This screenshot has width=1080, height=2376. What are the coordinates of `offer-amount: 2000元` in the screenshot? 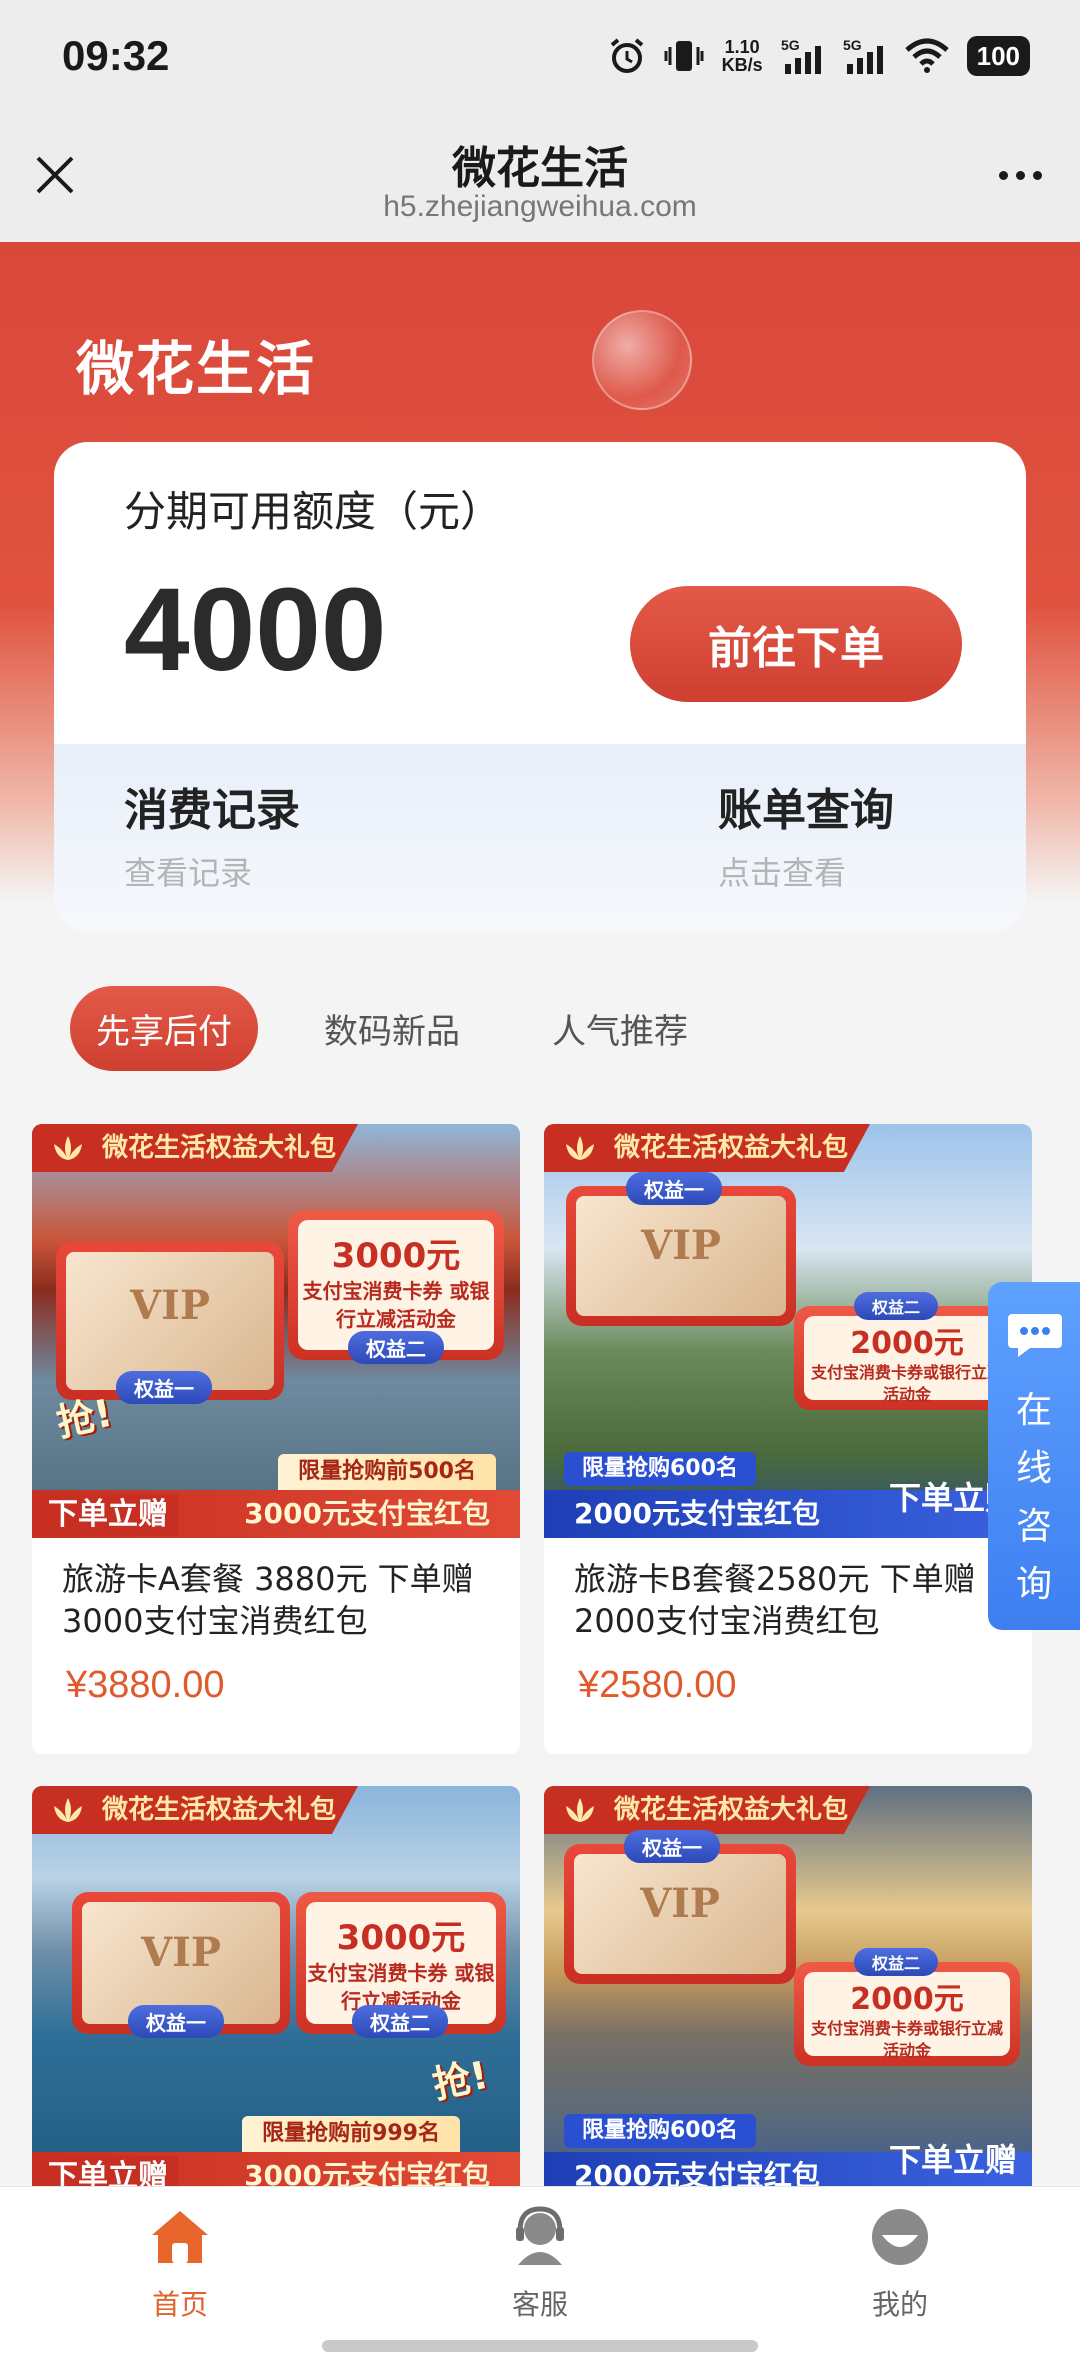 It's located at (907, 1999).